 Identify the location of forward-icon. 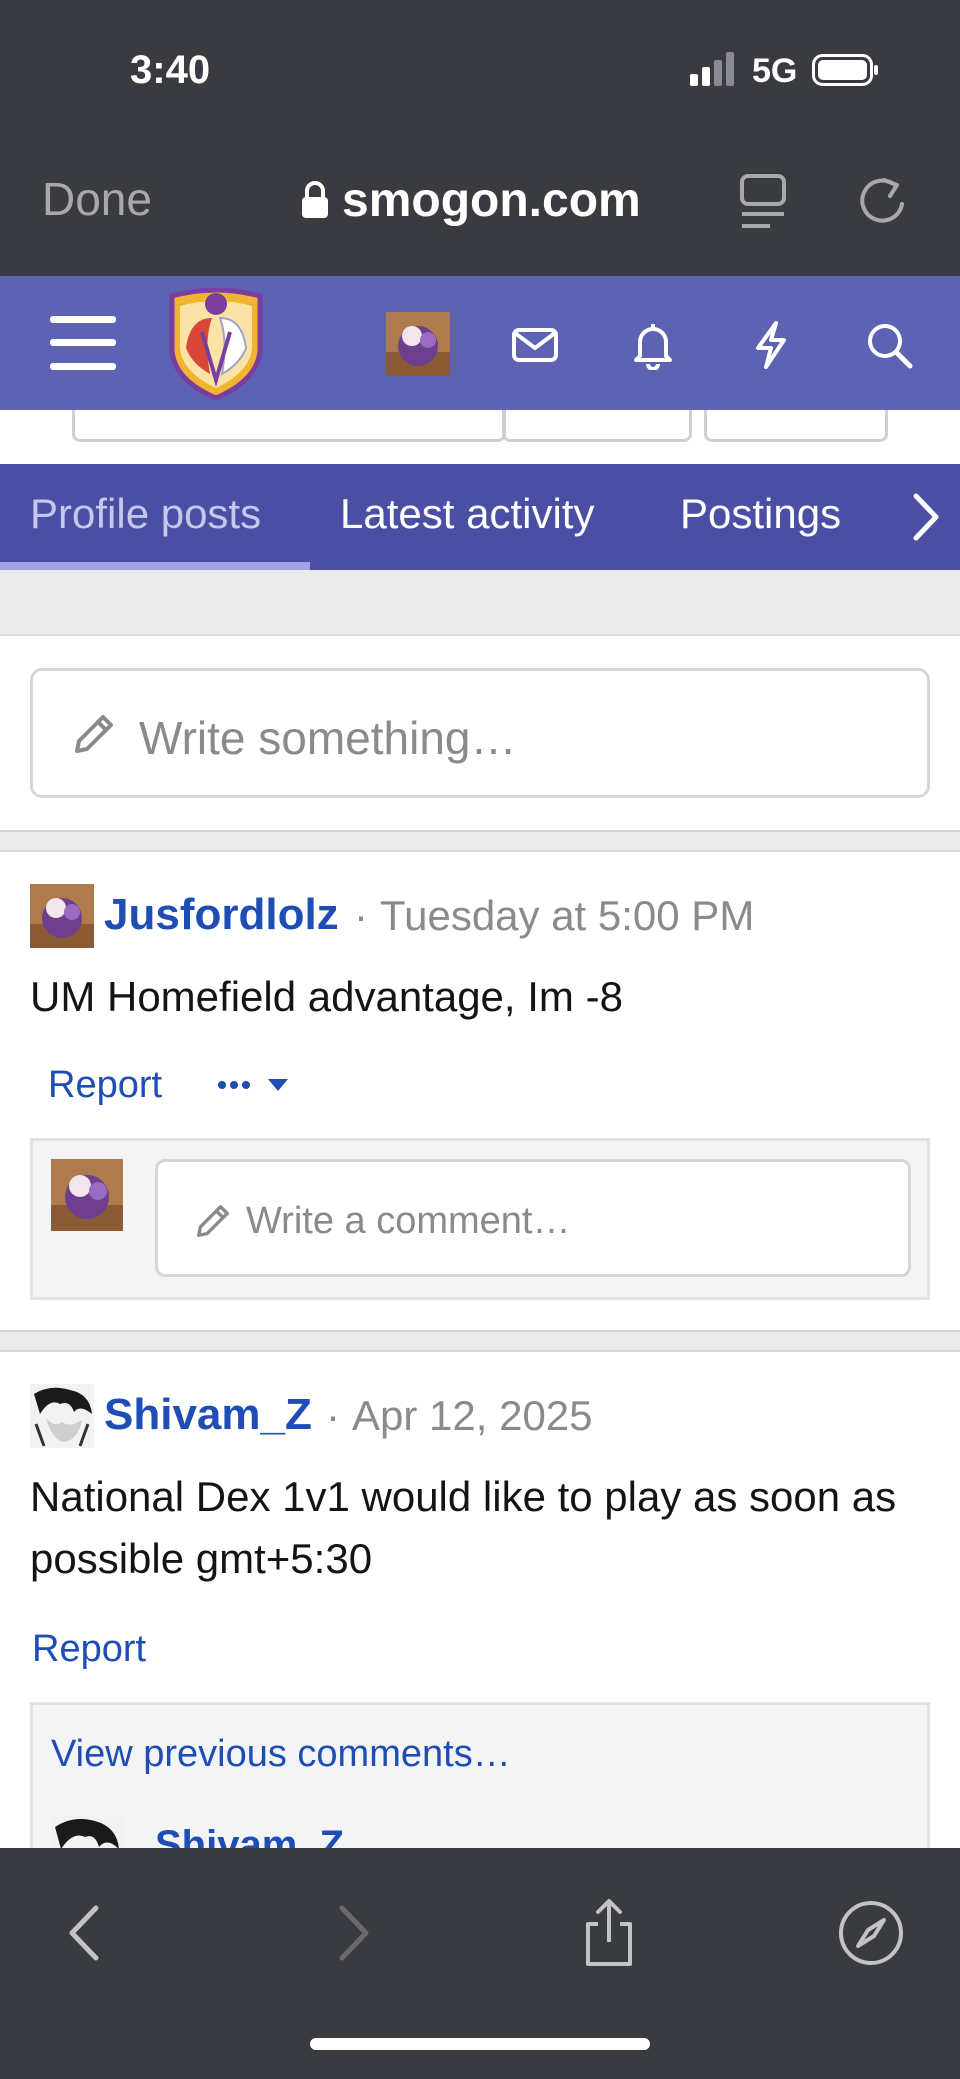
(351, 1933).